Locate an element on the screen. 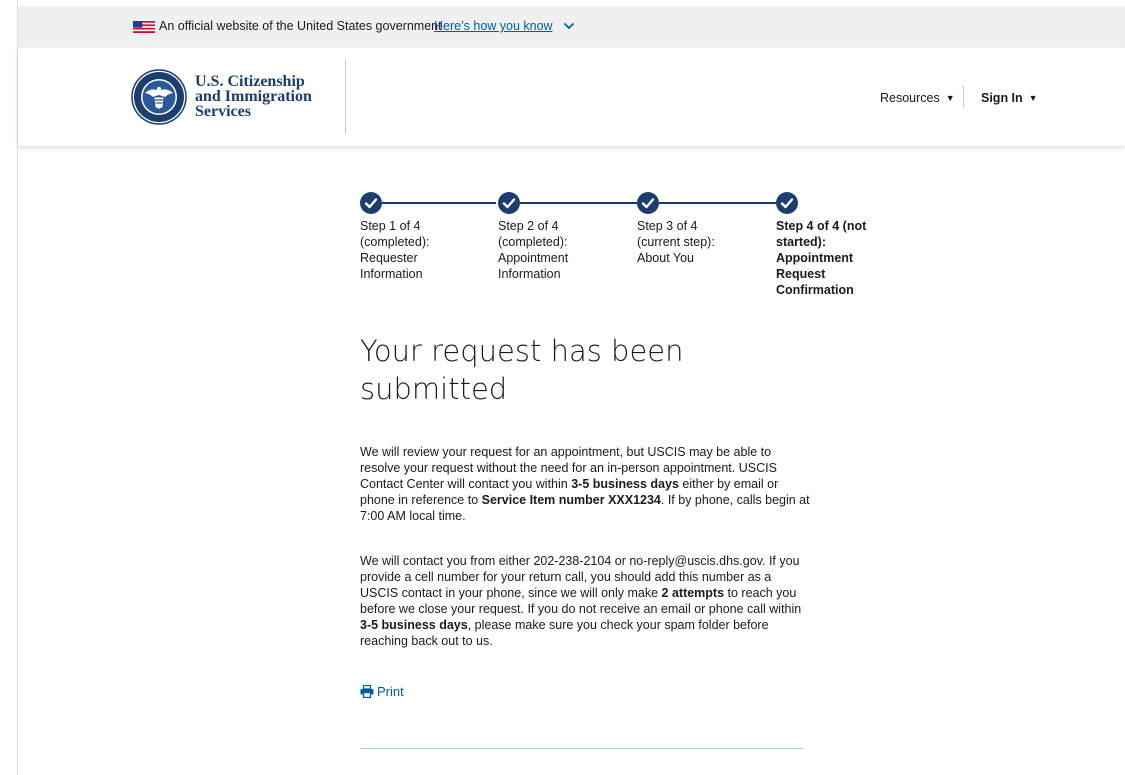 This screenshot has width=1125, height=775. resources-menu-button: Resources ▼ is located at coordinates (917, 98).